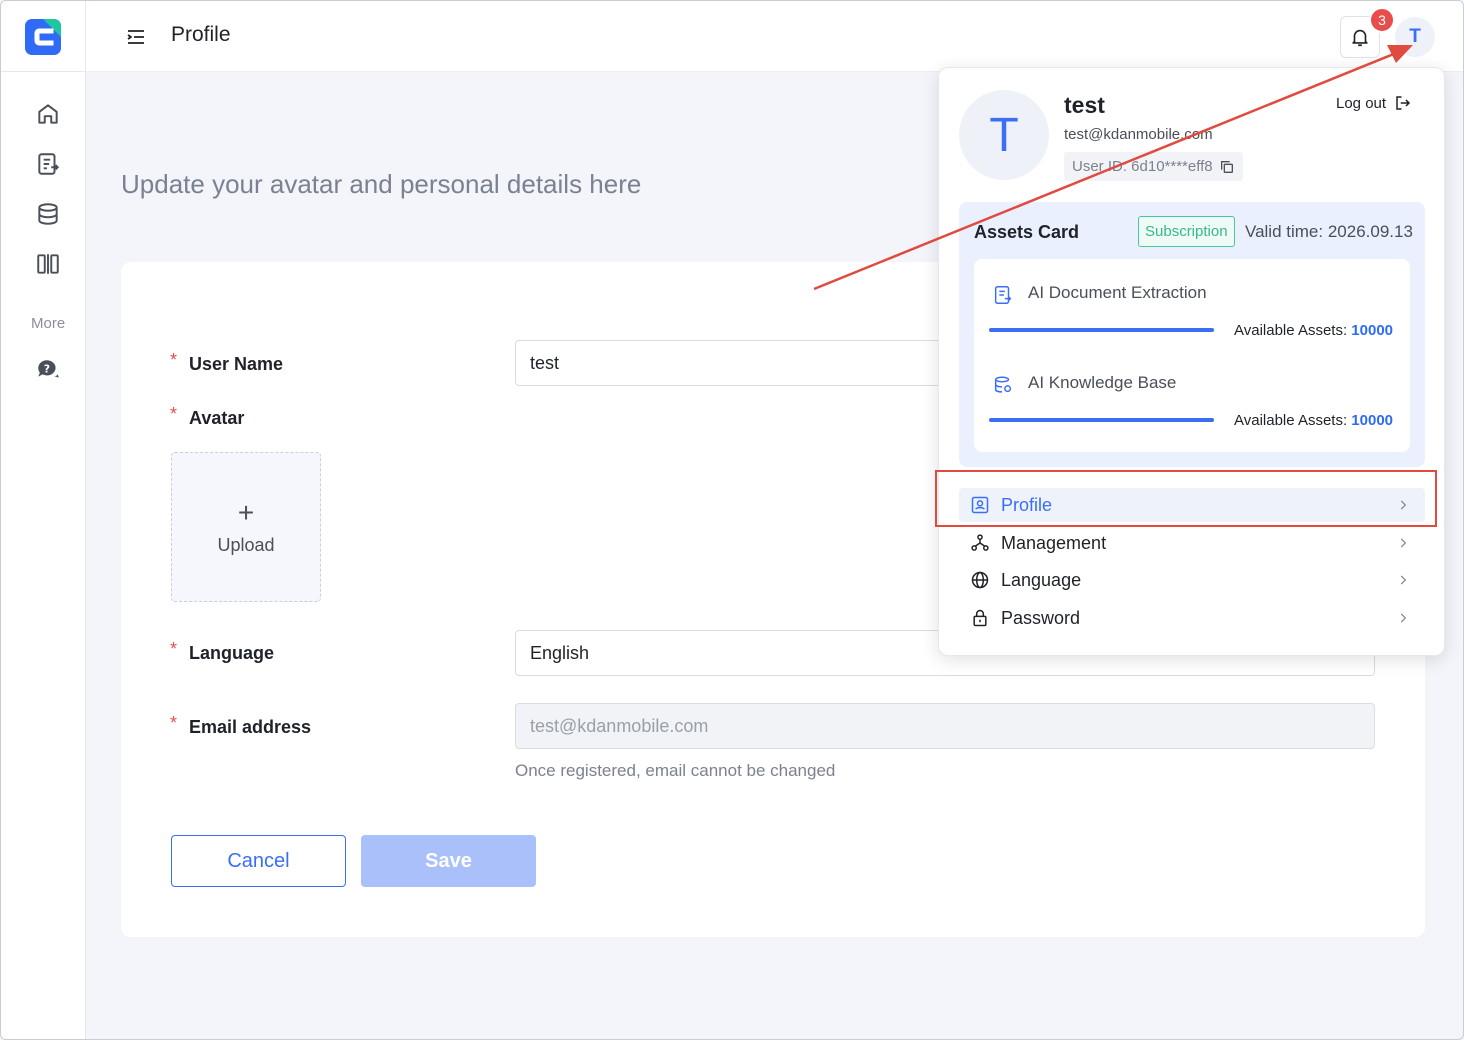 The width and height of the screenshot is (1464, 1040). I want to click on page-title: Profile, so click(201, 34).